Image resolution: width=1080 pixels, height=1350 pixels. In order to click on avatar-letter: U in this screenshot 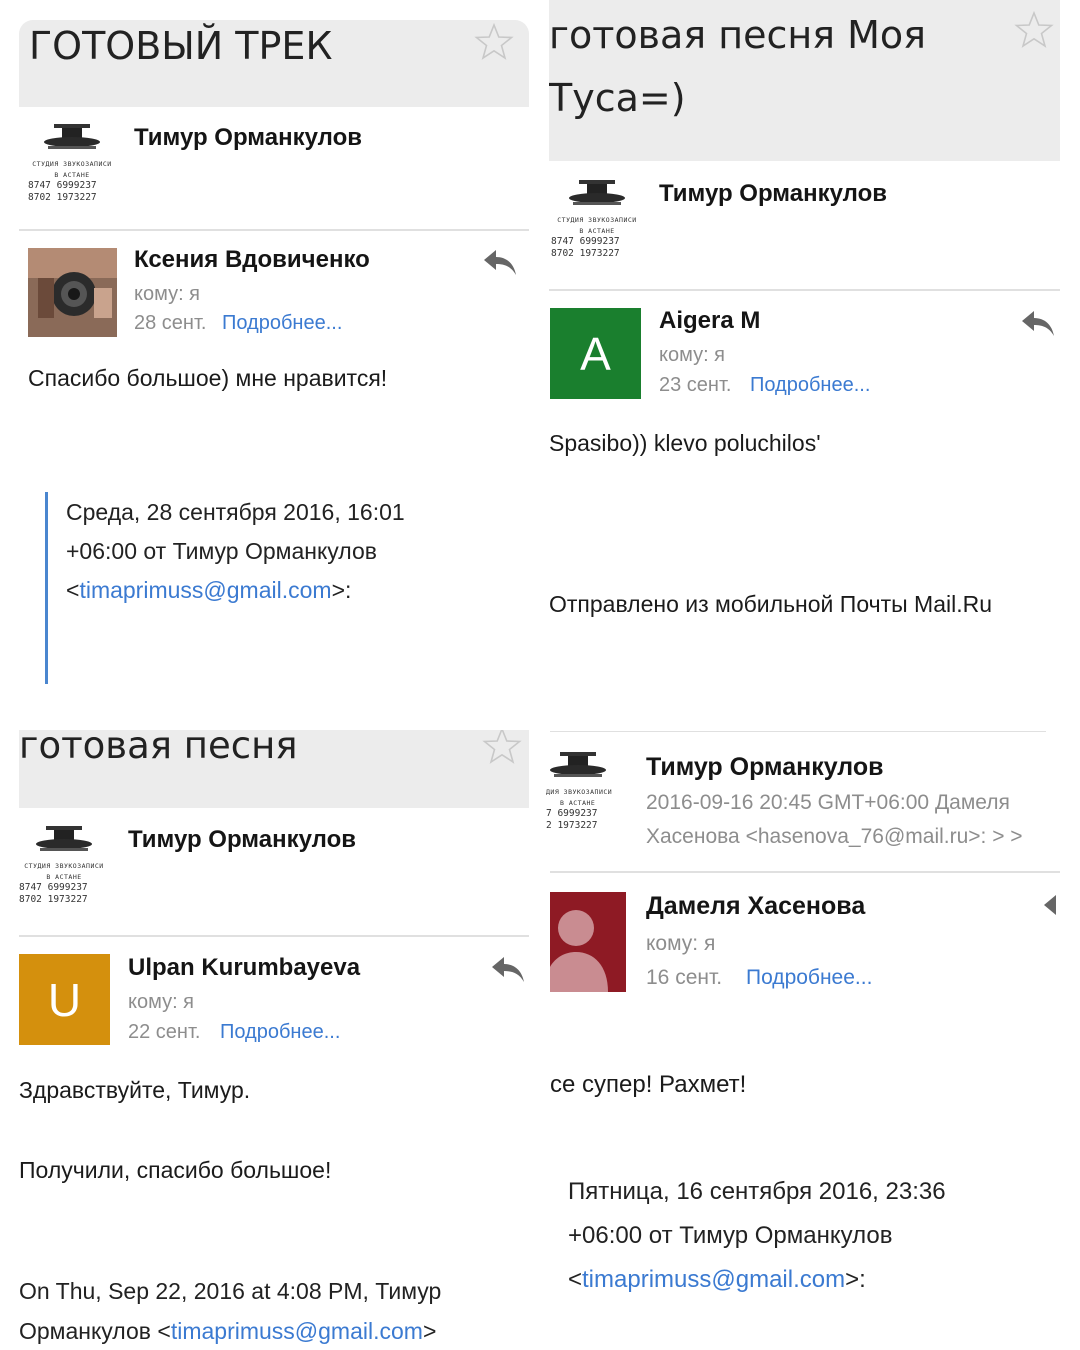, I will do `click(64, 999)`.